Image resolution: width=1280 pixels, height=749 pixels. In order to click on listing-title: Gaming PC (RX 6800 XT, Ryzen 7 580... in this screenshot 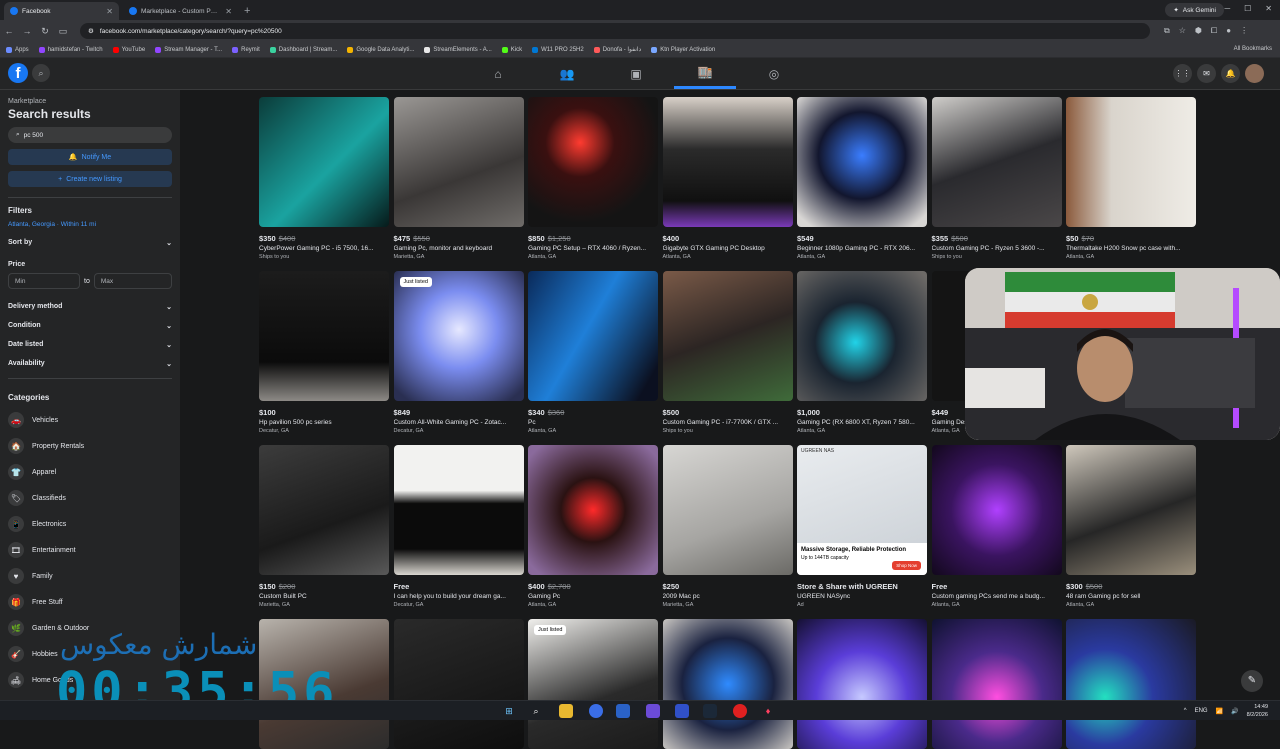, I will do `click(862, 422)`.